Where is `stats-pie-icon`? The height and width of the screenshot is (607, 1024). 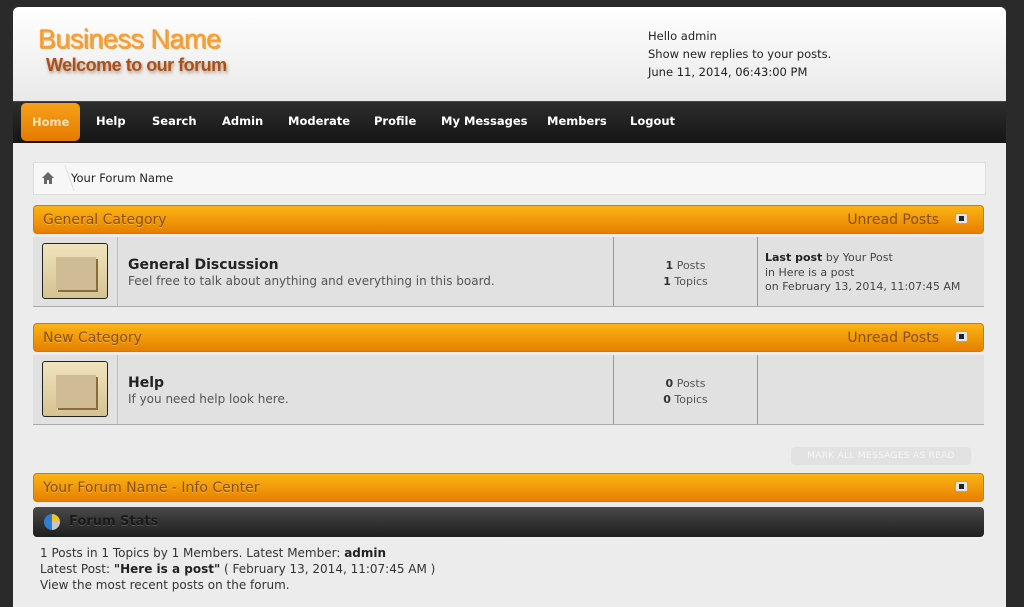 stats-pie-icon is located at coordinates (52, 522).